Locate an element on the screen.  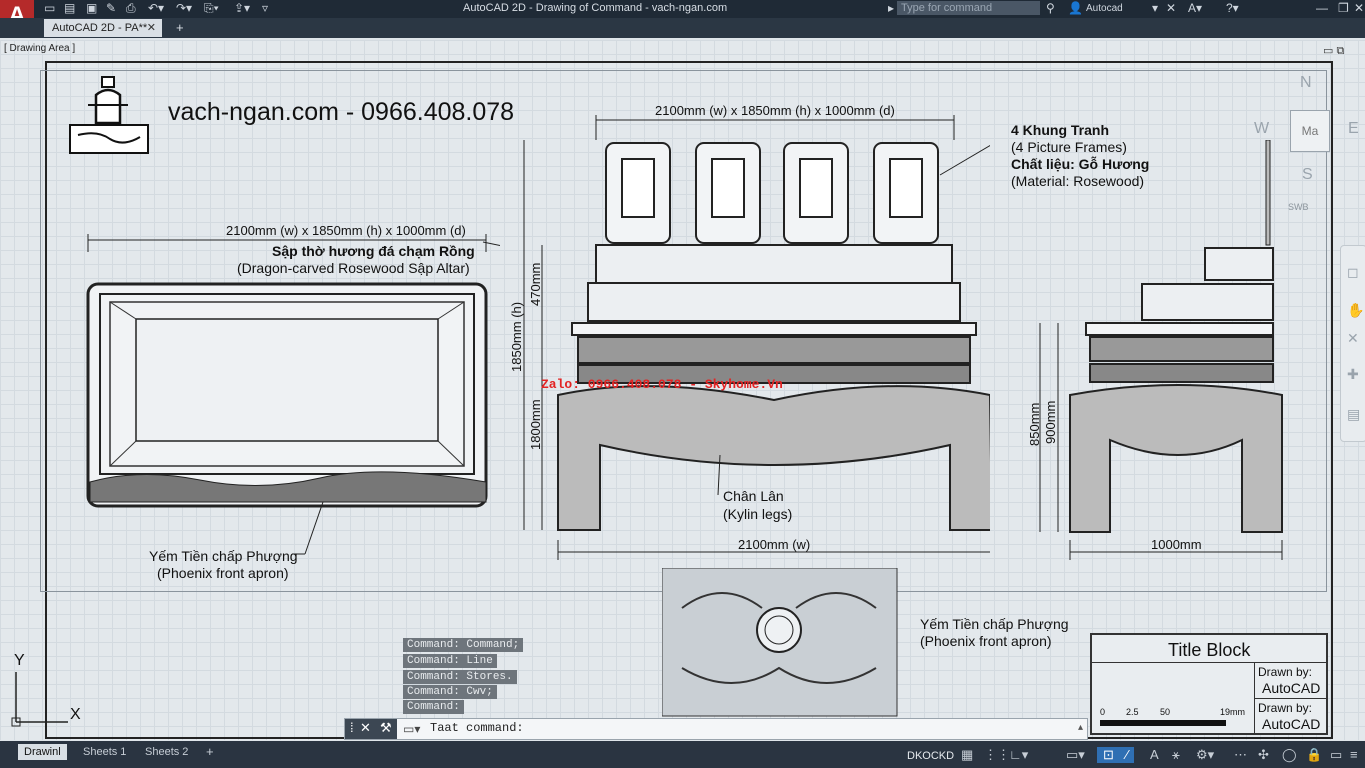
frames-vi: 4 Khung Tranh is located at coordinates (1060, 130).